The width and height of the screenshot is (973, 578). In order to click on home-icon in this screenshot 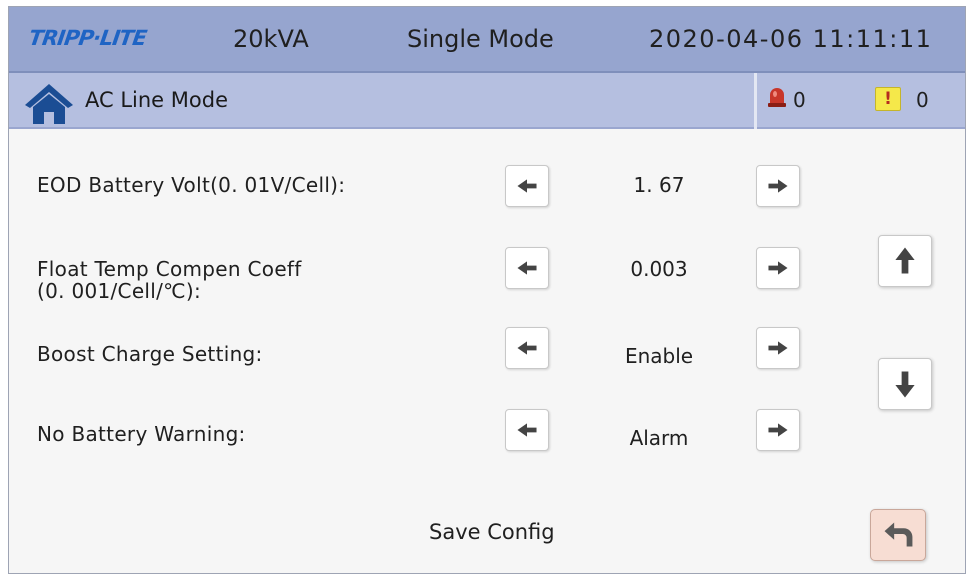, I will do `click(49, 103)`.